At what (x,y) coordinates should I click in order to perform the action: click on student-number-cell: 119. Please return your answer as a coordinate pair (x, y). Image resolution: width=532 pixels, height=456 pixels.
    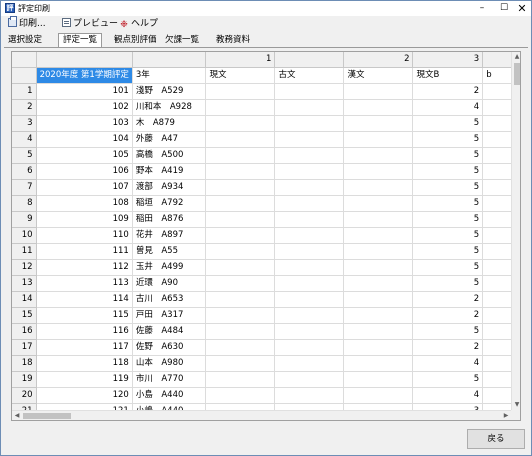
    Looking at the image, I should click on (84, 380).